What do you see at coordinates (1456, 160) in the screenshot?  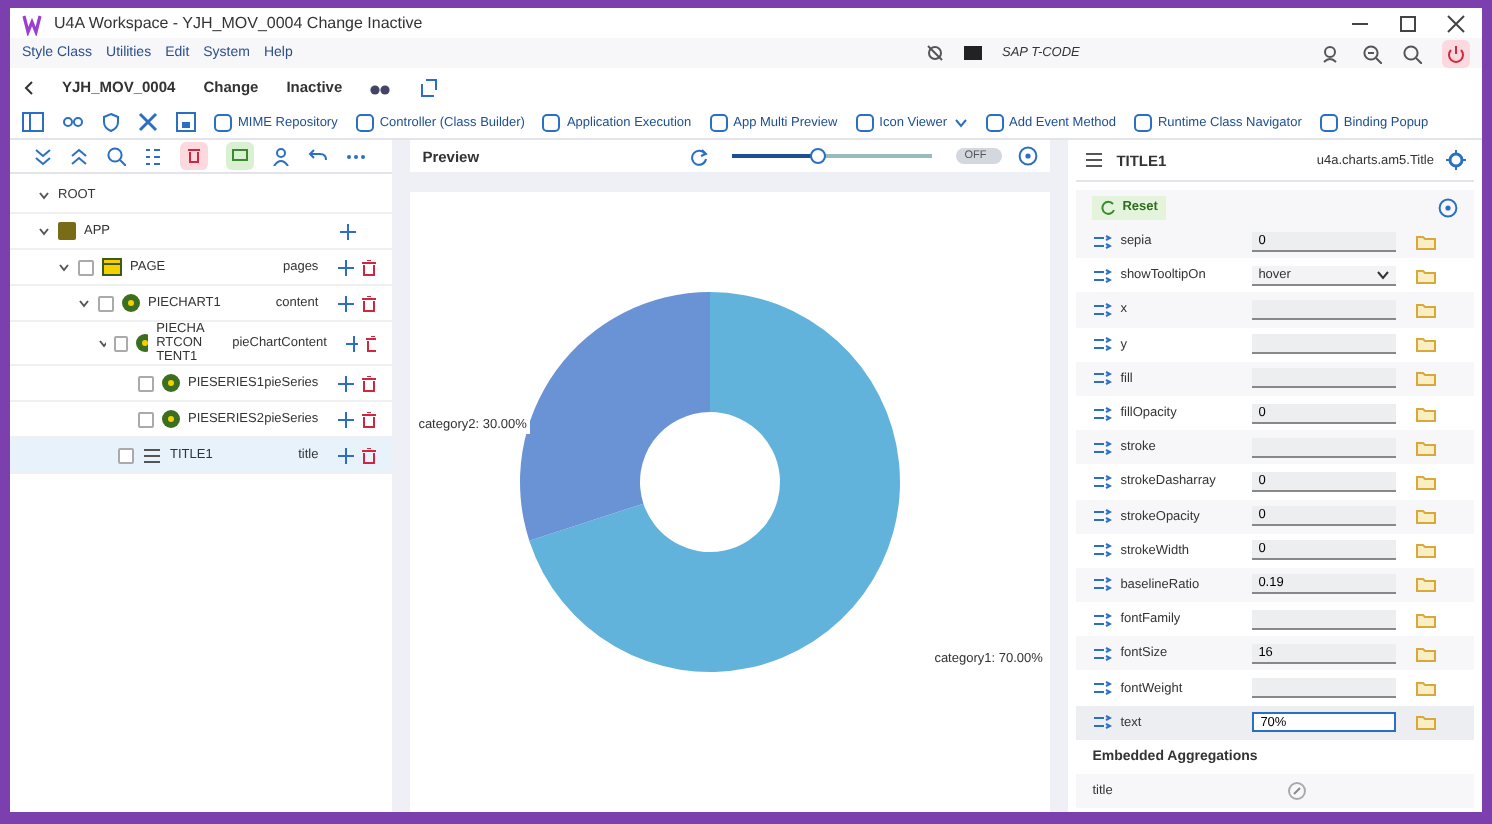 I see `target-icon` at bounding box center [1456, 160].